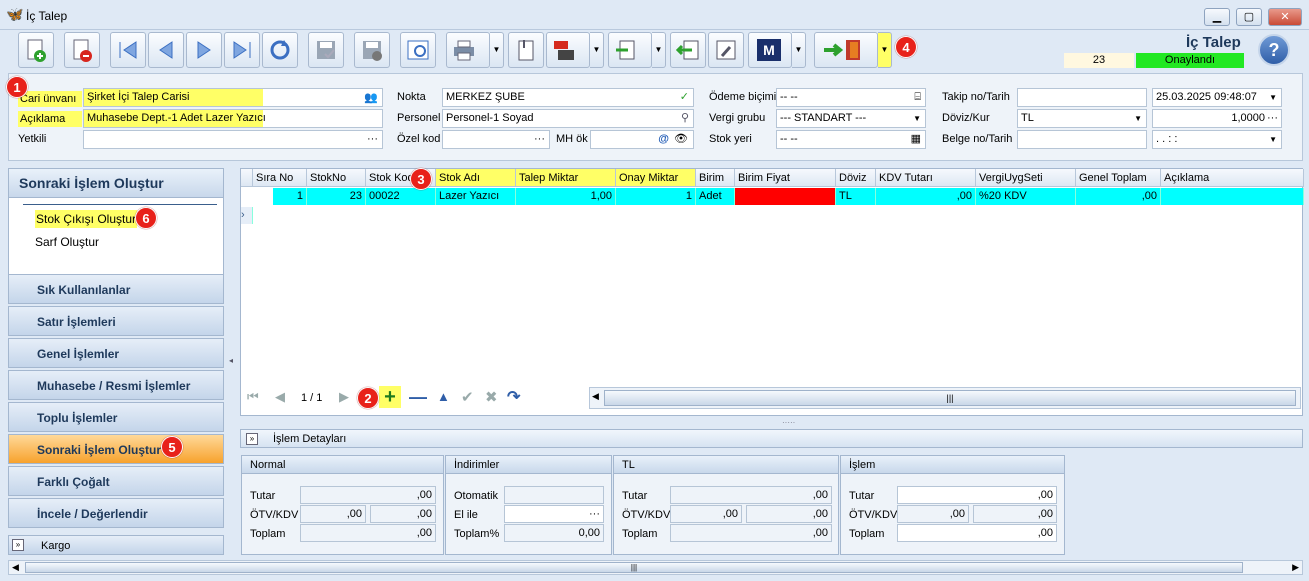  Describe the element at coordinates (977, 495) in the screenshot. I see `islem-tutar: ,00` at that location.